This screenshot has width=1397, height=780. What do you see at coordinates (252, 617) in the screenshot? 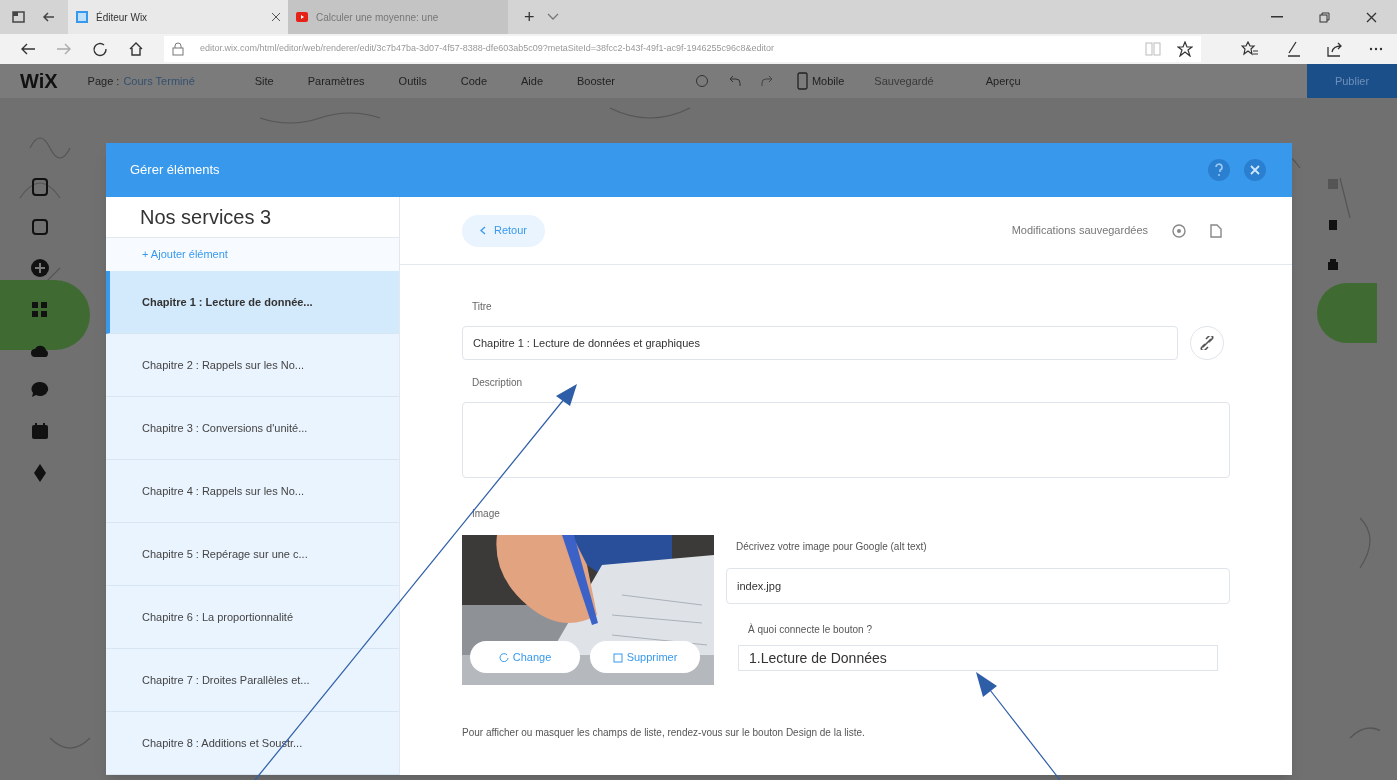
I see `list-item: Chapitre 6 : La proportionnalité` at bounding box center [252, 617].